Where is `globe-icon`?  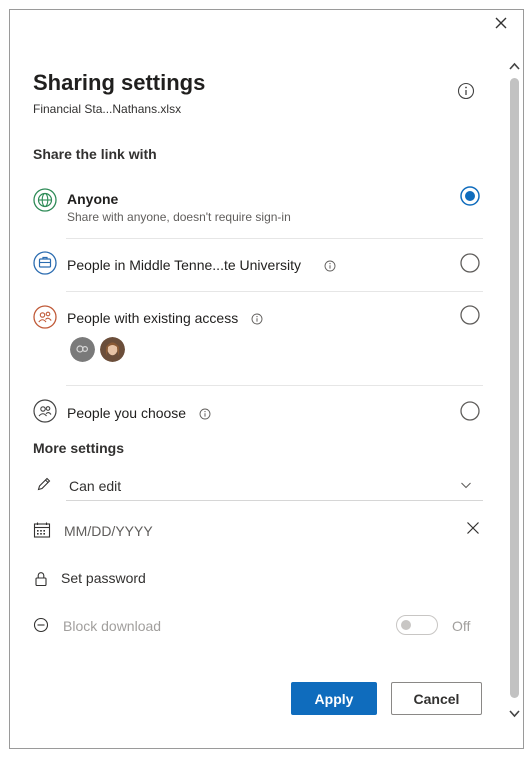
globe-icon is located at coordinates (45, 200).